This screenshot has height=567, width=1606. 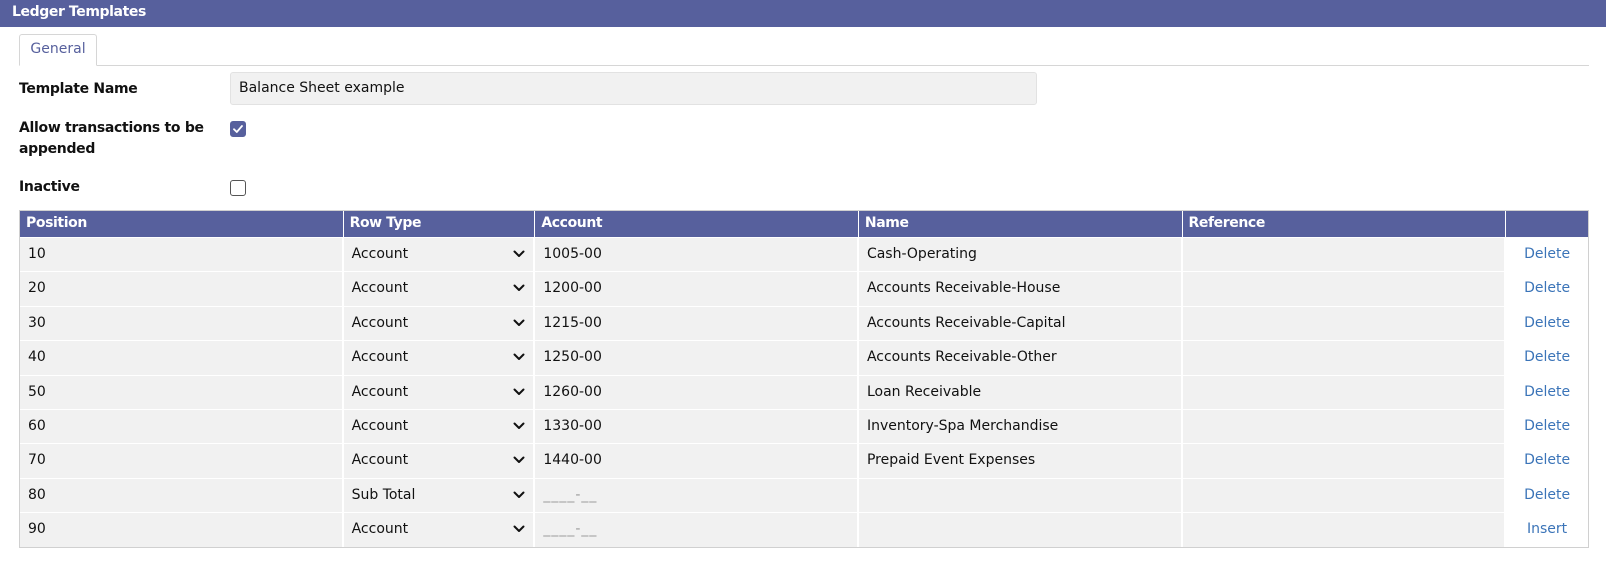 What do you see at coordinates (182, 461) in the screenshot?
I see `position-cell: 70` at bounding box center [182, 461].